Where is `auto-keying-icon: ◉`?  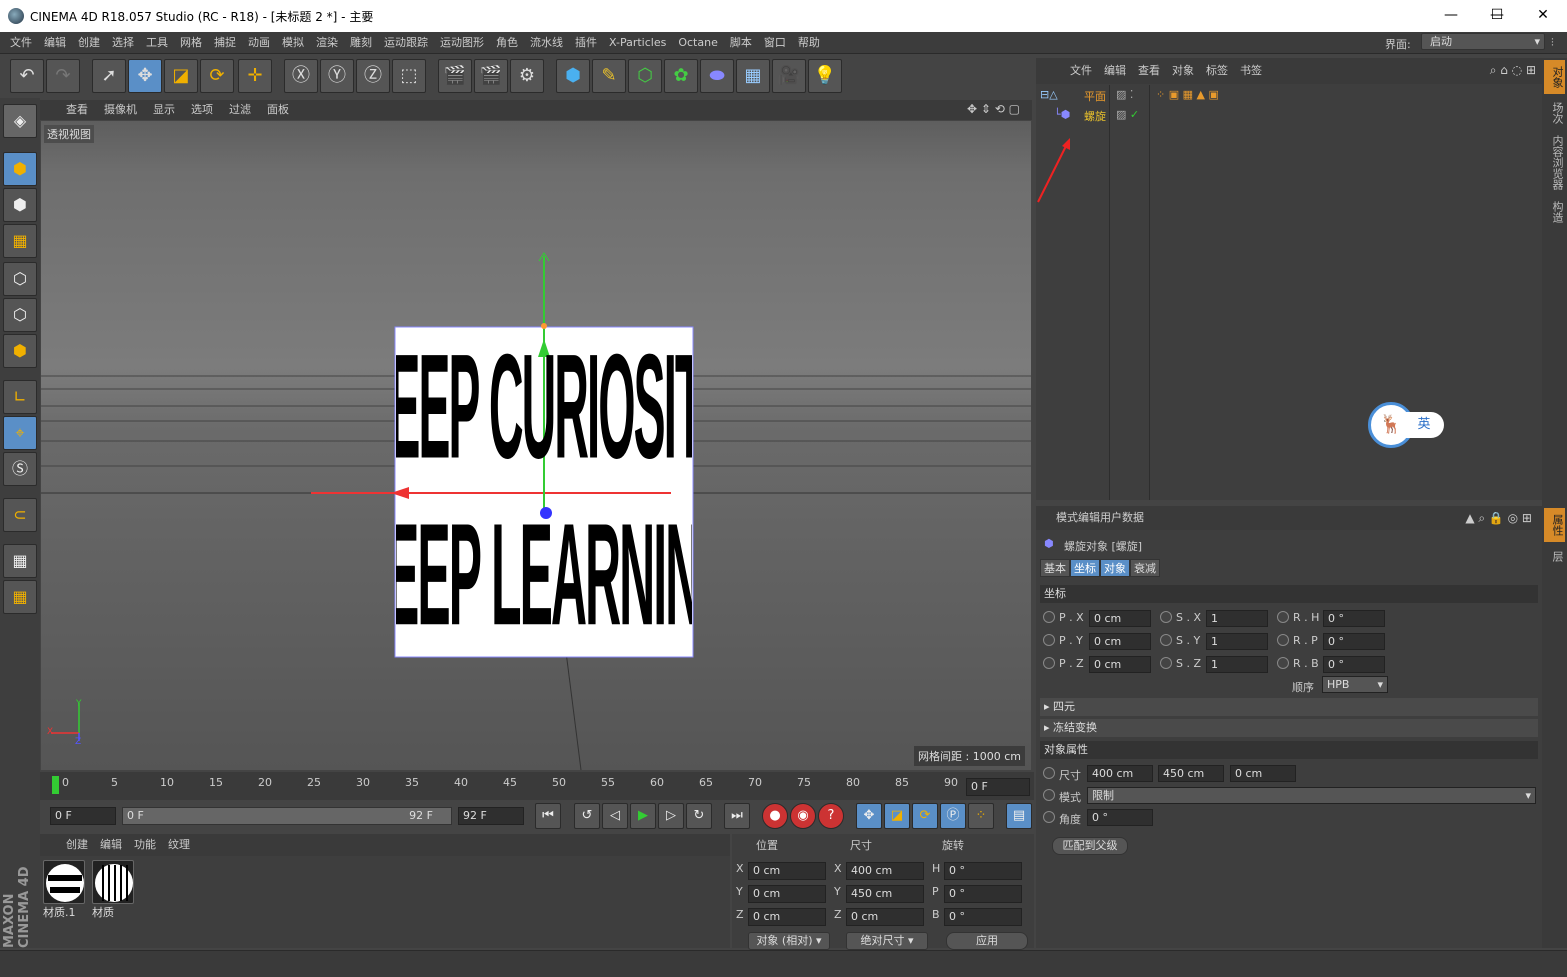 auto-keying-icon: ◉ is located at coordinates (803, 816).